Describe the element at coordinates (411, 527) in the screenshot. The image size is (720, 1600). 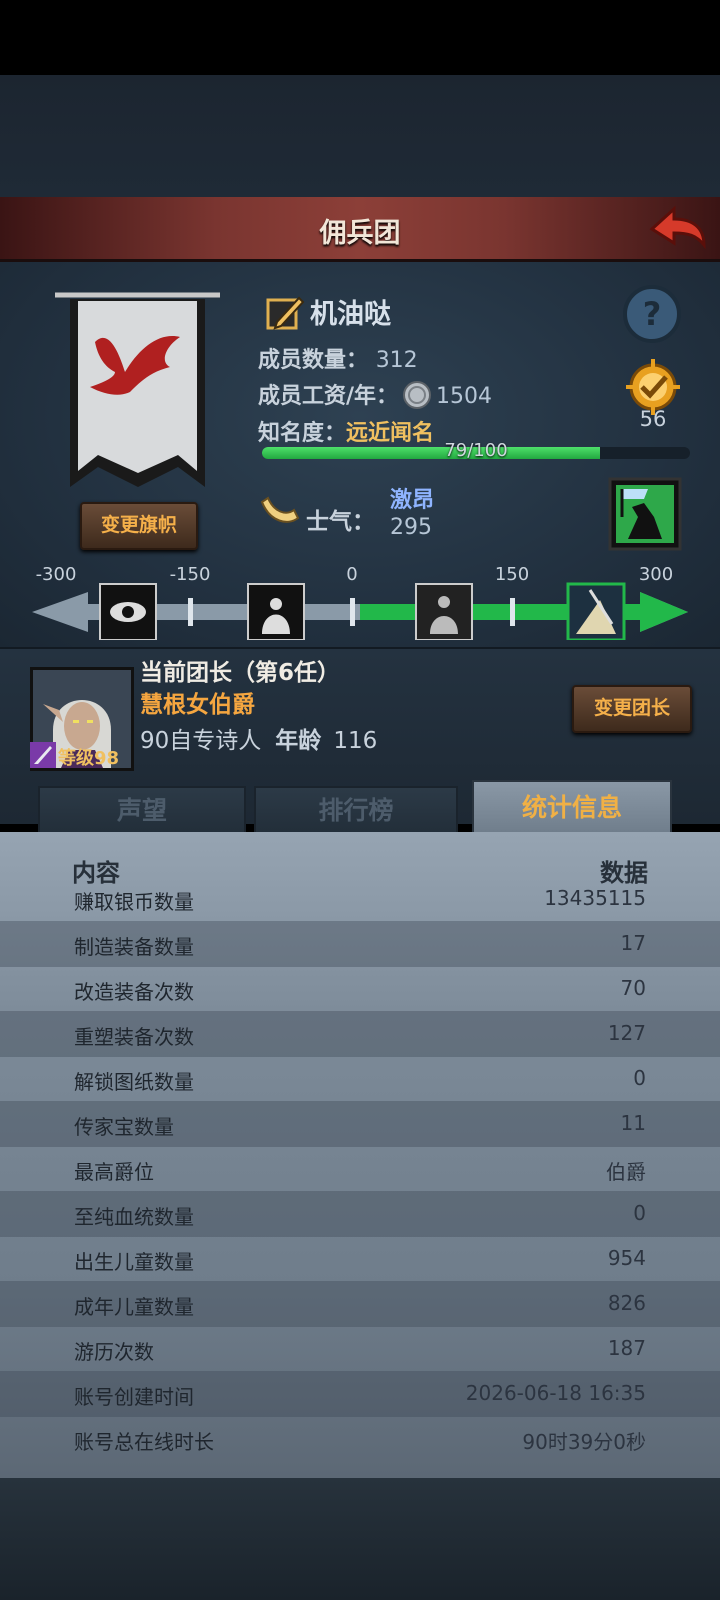
I see `morale-value: 295` at that location.